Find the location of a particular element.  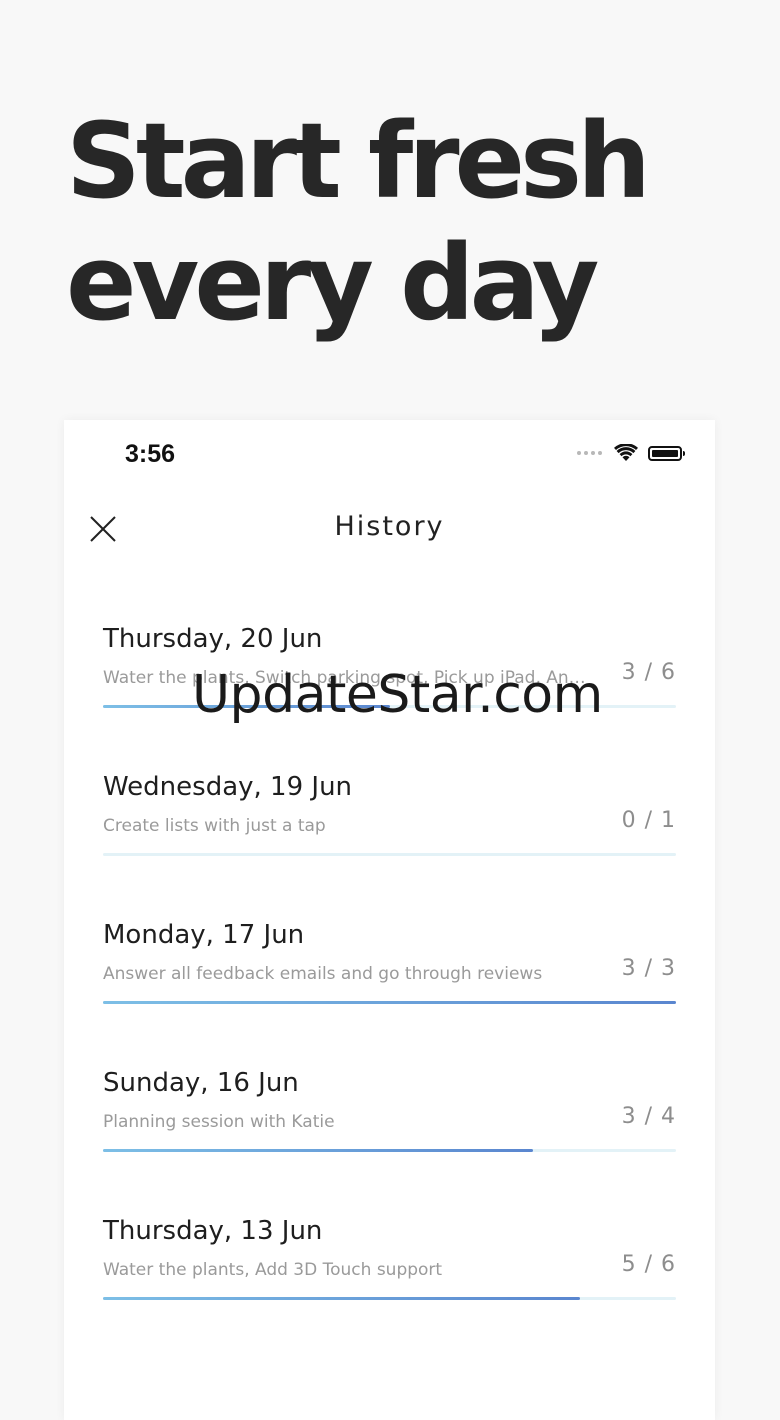

history-tasks: Planning session with Katie is located at coordinates (219, 1122).